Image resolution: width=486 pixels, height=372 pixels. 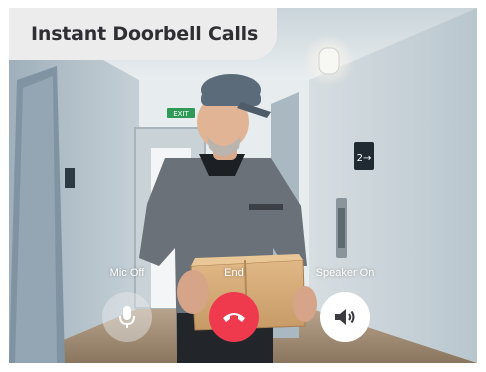 What do you see at coordinates (234, 273) in the screenshot?
I see `end-label: End` at bounding box center [234, 273].